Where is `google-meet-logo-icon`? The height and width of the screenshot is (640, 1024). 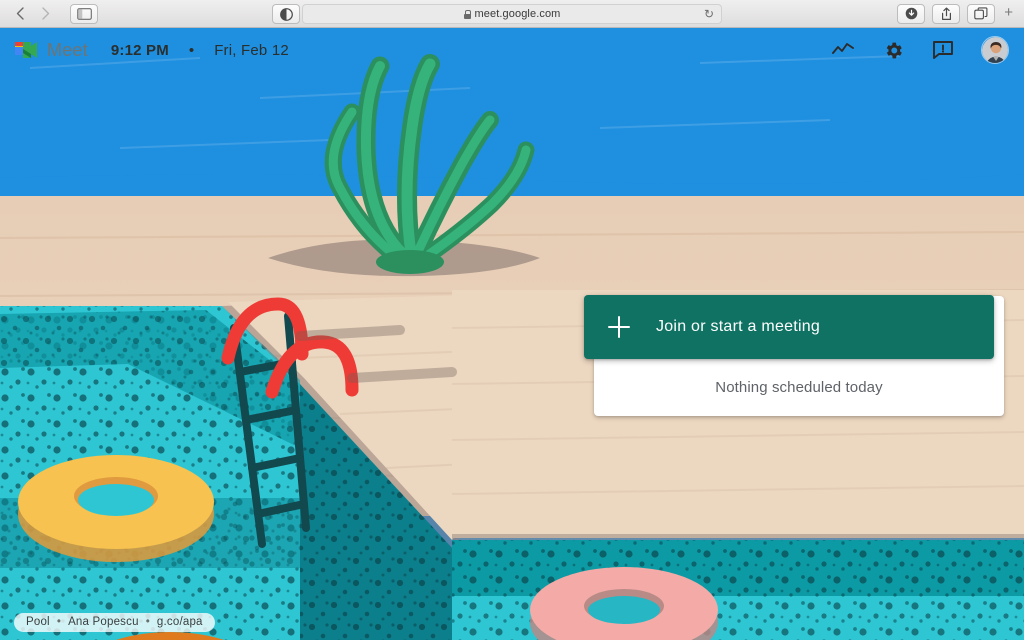
google-meet-logo-icon is located at coordinates (25, 50).